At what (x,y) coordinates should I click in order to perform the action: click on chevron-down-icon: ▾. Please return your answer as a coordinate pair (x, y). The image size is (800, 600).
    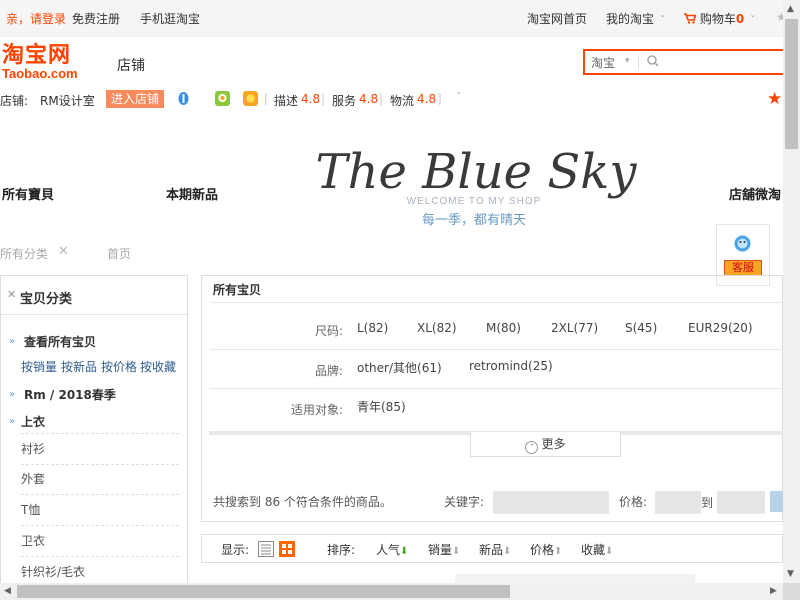
    Looking at the image, I should click on (627, 61).